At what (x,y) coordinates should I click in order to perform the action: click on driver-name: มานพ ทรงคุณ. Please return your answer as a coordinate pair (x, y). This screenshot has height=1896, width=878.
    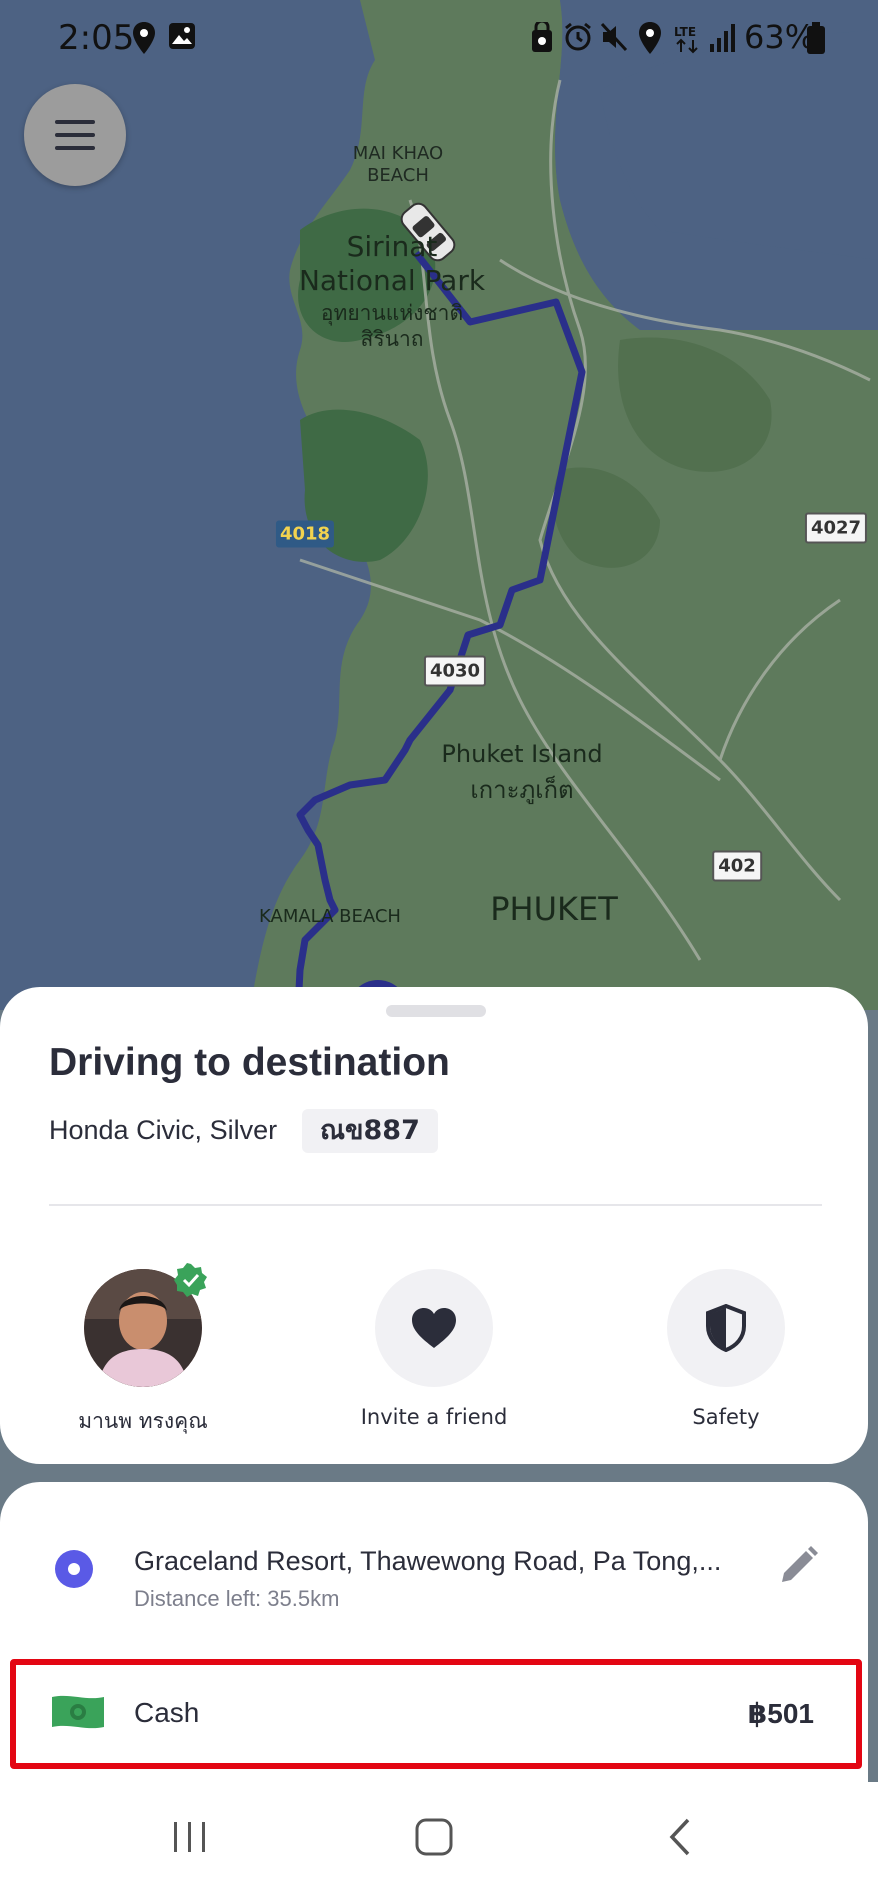
    Looking at the image, I should click on (143, 1421).